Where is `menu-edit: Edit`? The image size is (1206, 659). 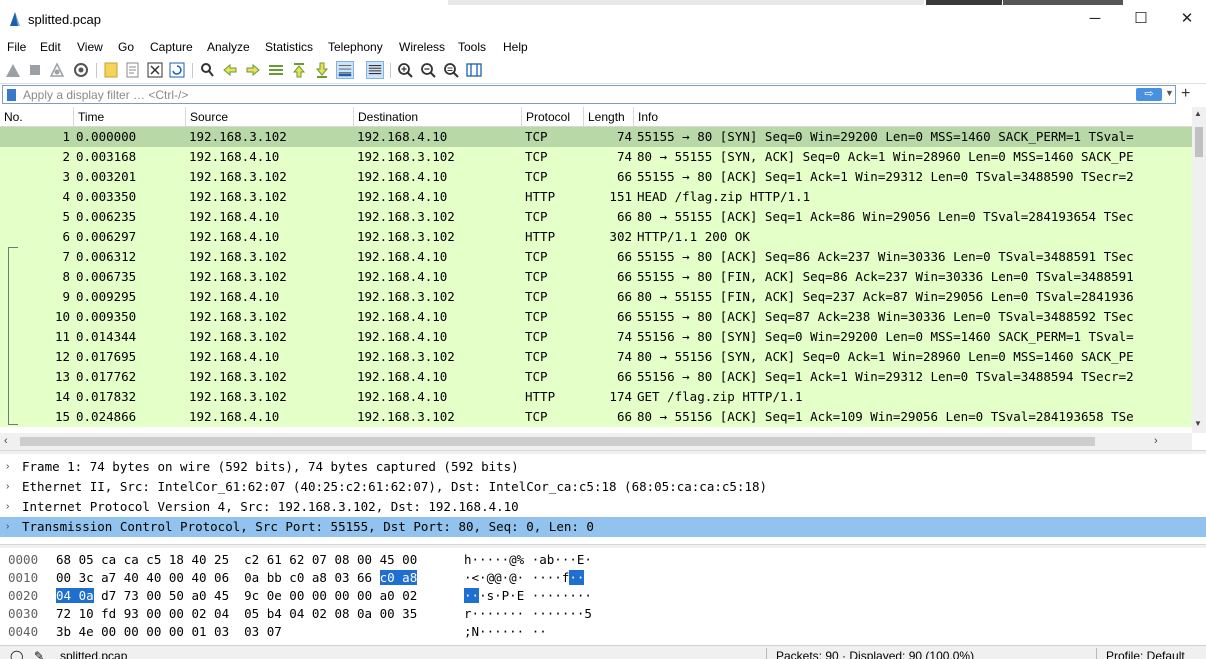 menu-edit: Edit is located at coordinates (50, 47).